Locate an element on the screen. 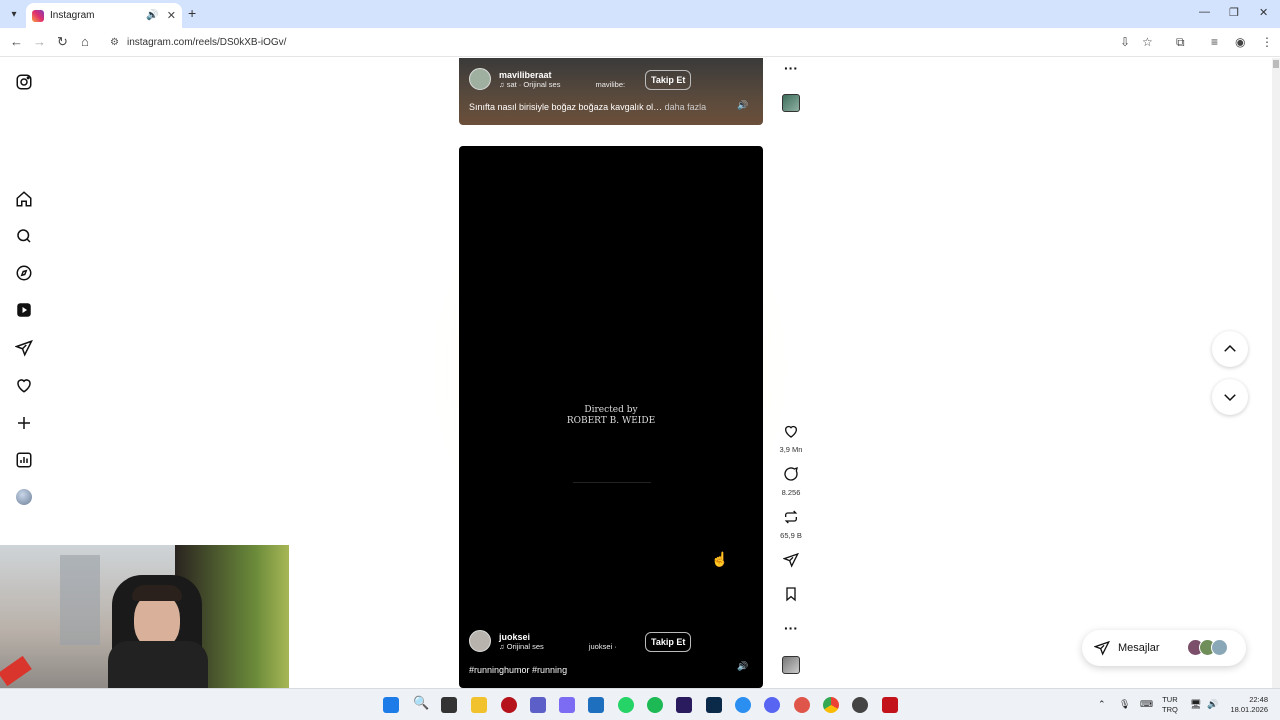  clock-date: 18.01.2026 is located at coordinates (1249, 709).